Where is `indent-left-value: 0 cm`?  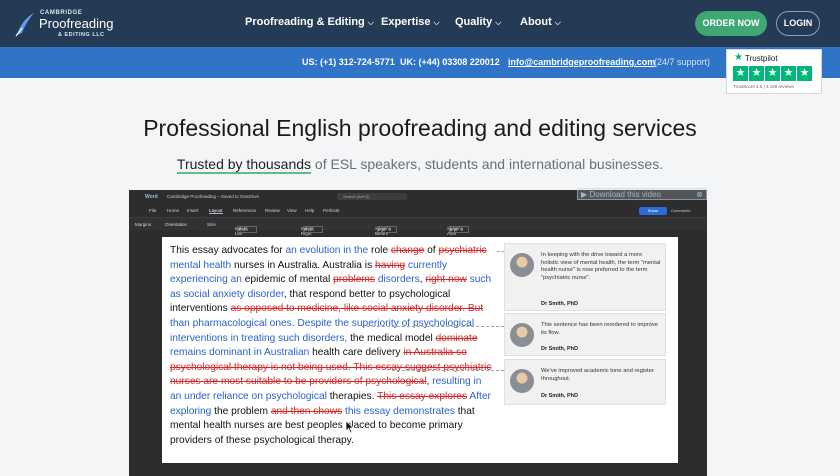
indent-left-value: 0 cm is located at coordinates (247, 229).